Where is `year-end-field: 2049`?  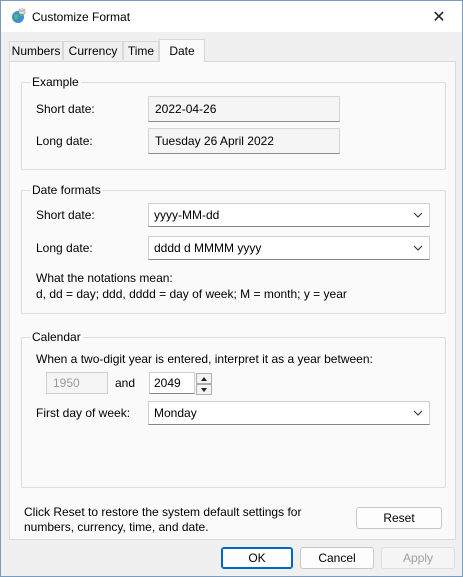 year-end-field: 2049 is located at coordinates (172, 383).